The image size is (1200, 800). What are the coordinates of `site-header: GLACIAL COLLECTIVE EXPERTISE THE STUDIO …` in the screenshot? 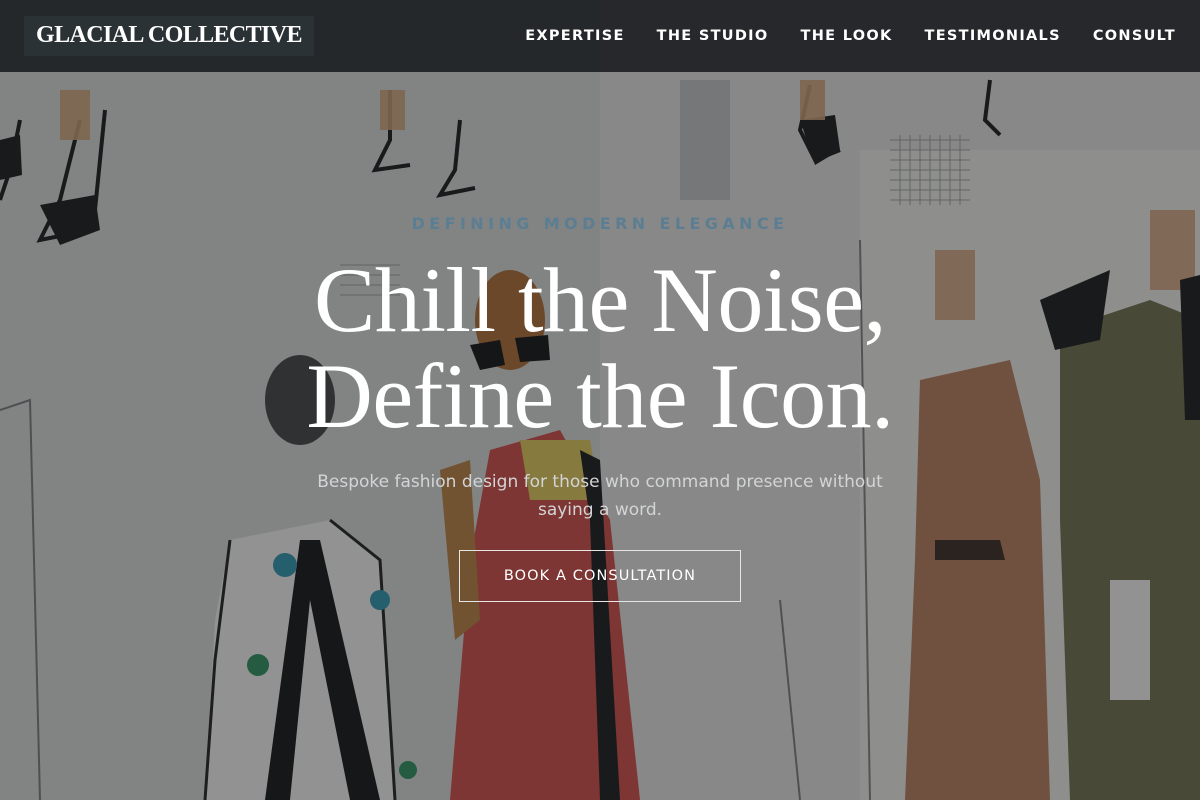 It's located at (600, 36).